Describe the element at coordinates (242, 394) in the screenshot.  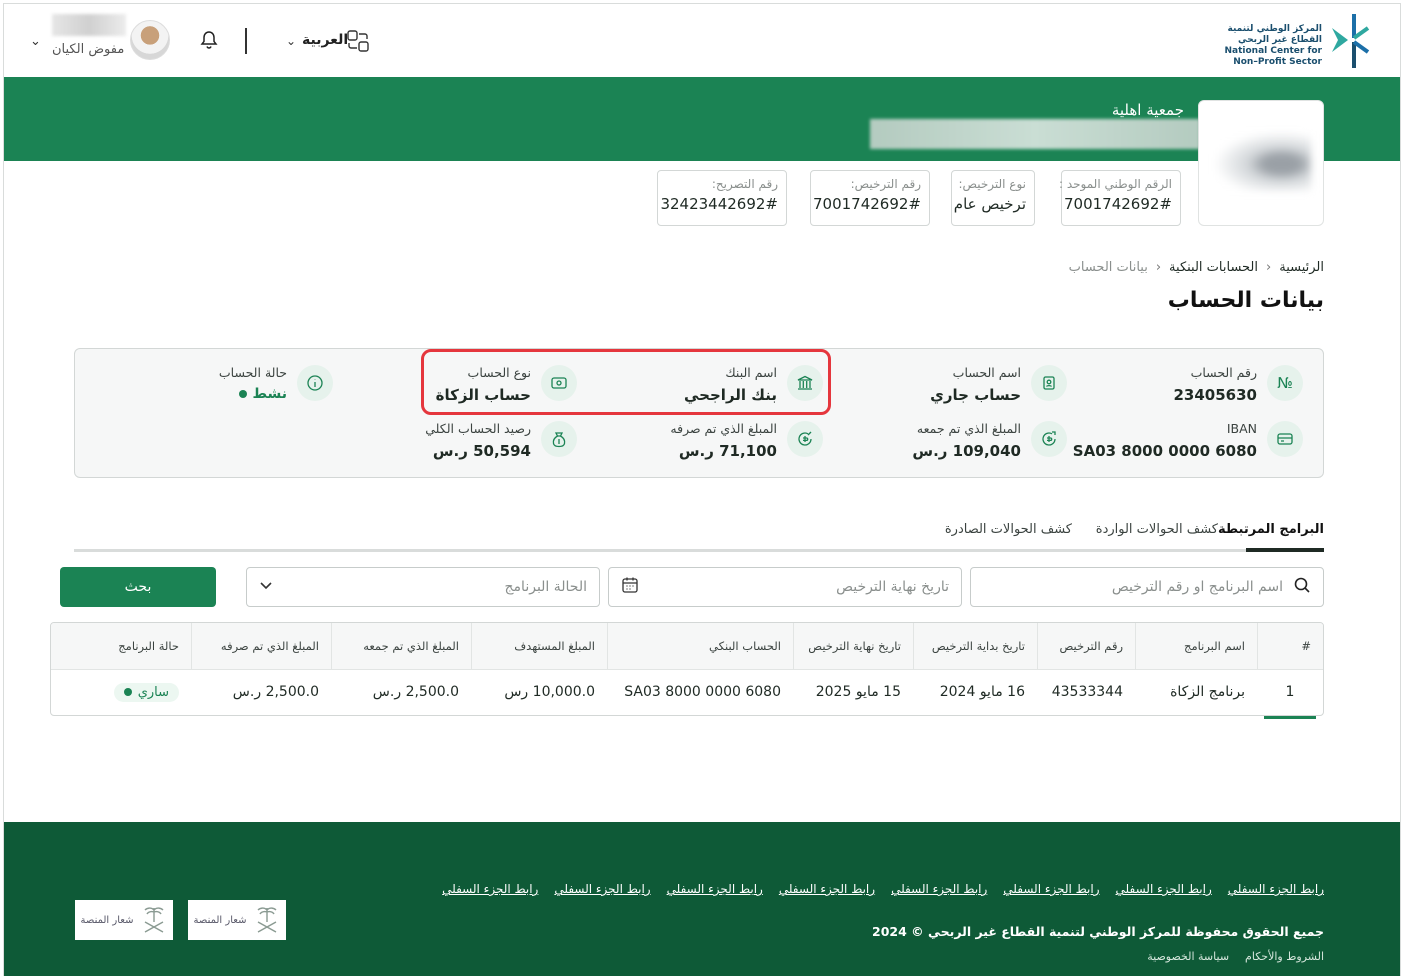
I see `status-dot` at that location.